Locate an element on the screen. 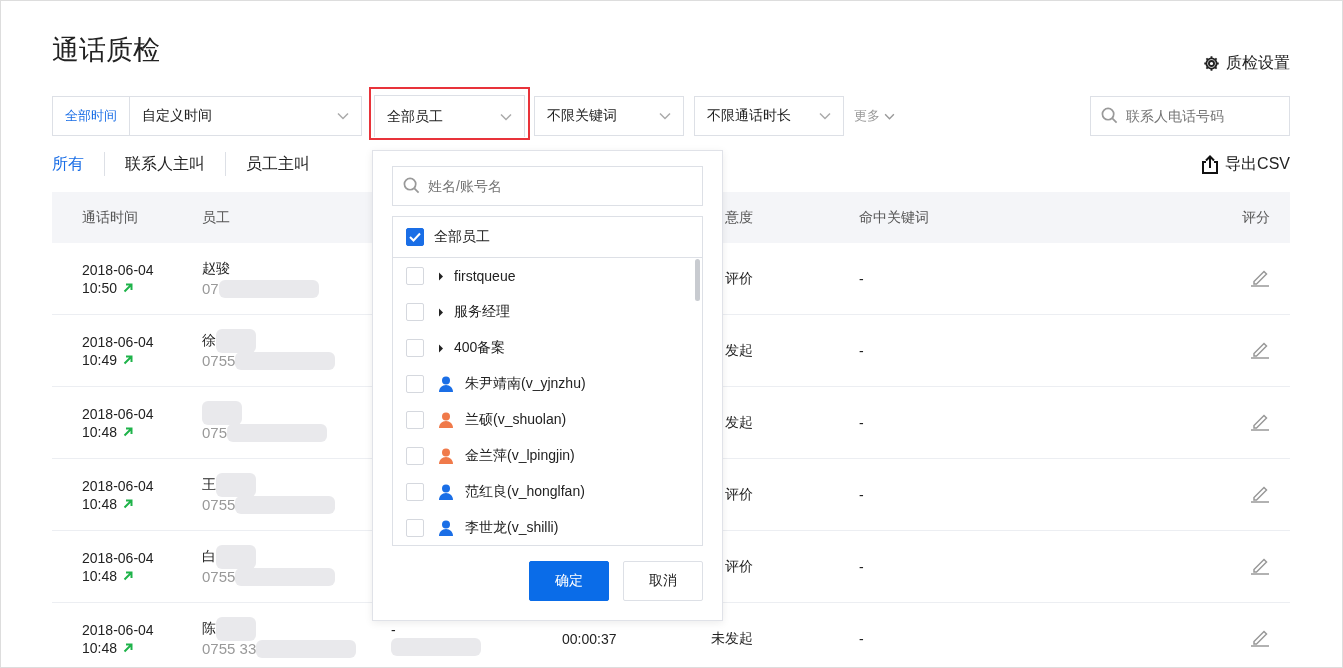  group-label: 服务经理 is located at coordinates (482, 312).